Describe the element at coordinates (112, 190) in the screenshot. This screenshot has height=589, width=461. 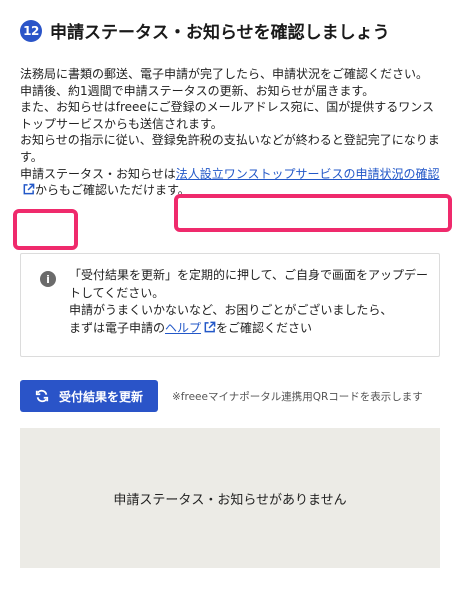
I see `description-suffix: からもご確認いただけます。` at that location.